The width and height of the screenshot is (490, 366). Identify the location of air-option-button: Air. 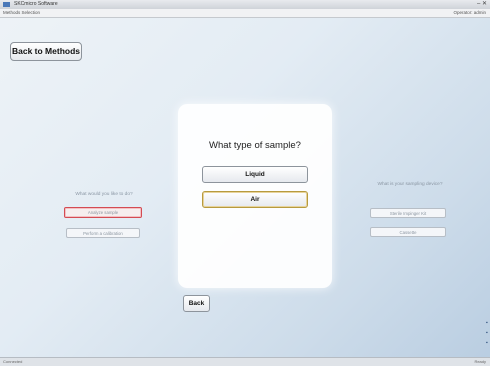
(255, 199).